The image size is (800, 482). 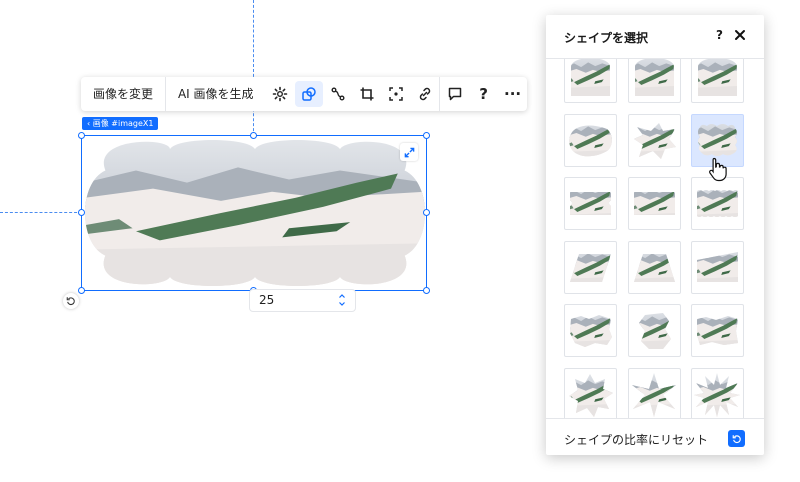 I want to click on resize-handle-right, so click(x=426, y=212).